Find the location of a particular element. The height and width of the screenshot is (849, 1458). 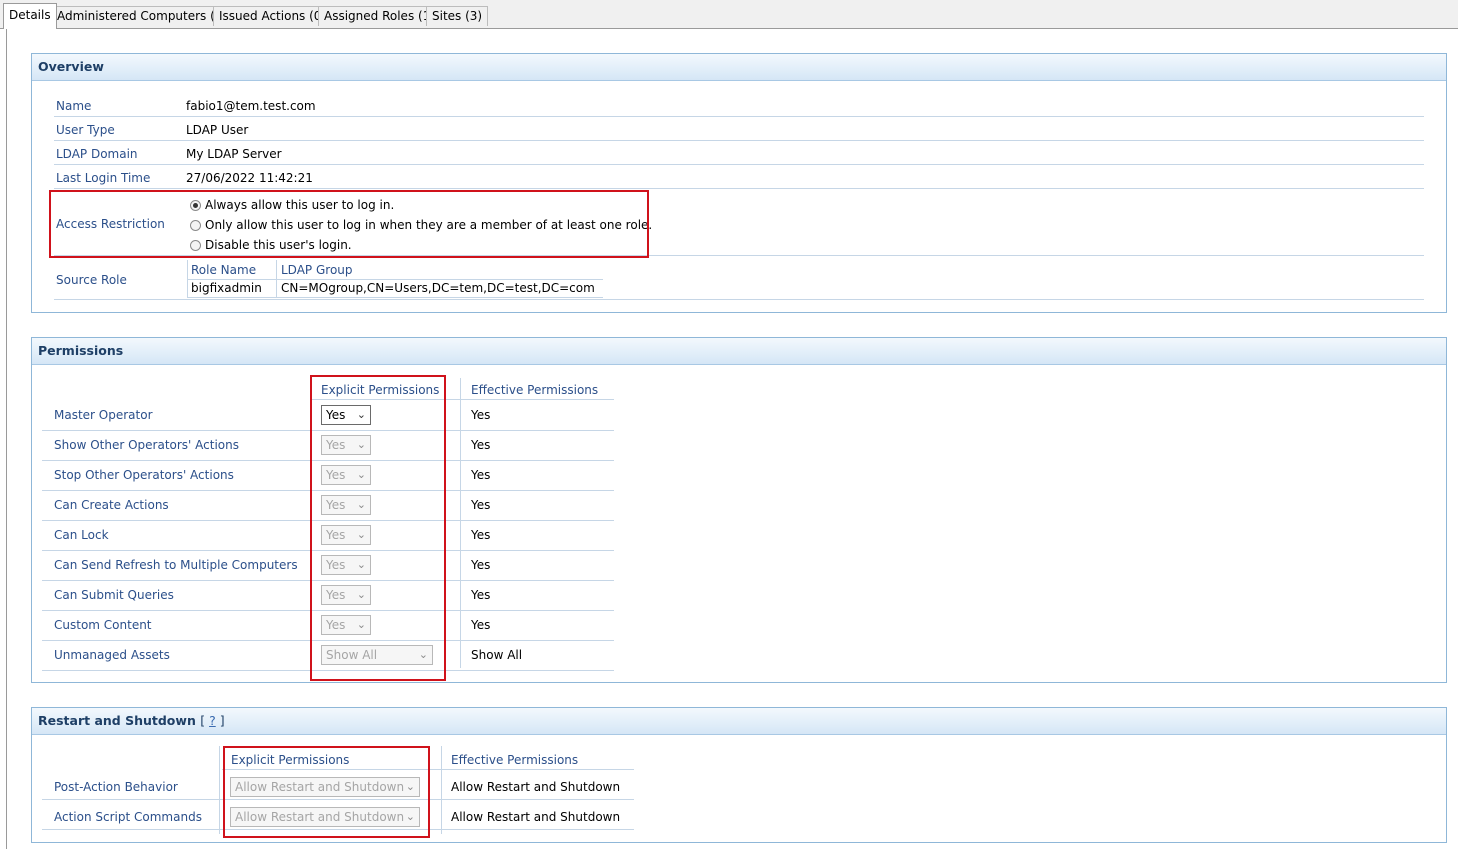

user-type-value: LDAP User is located at coordinates (217, 130).